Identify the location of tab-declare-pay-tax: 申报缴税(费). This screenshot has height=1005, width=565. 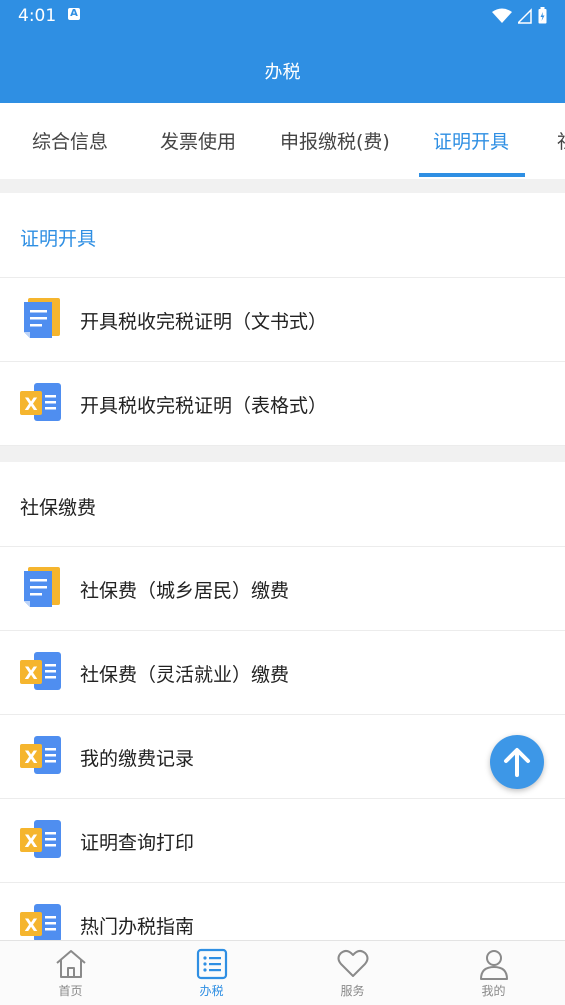
(335, 140).